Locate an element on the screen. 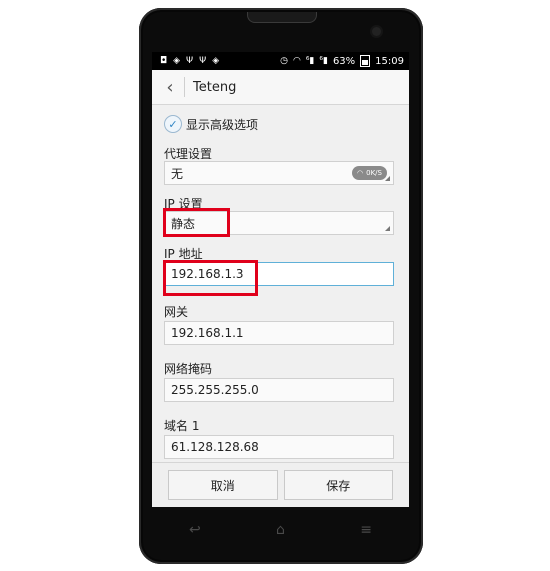 Image resolution: width=550 pixels, height=571 pixels. proxy-select: 无 ◠ 0K/S is located at coordinates (279, 173).